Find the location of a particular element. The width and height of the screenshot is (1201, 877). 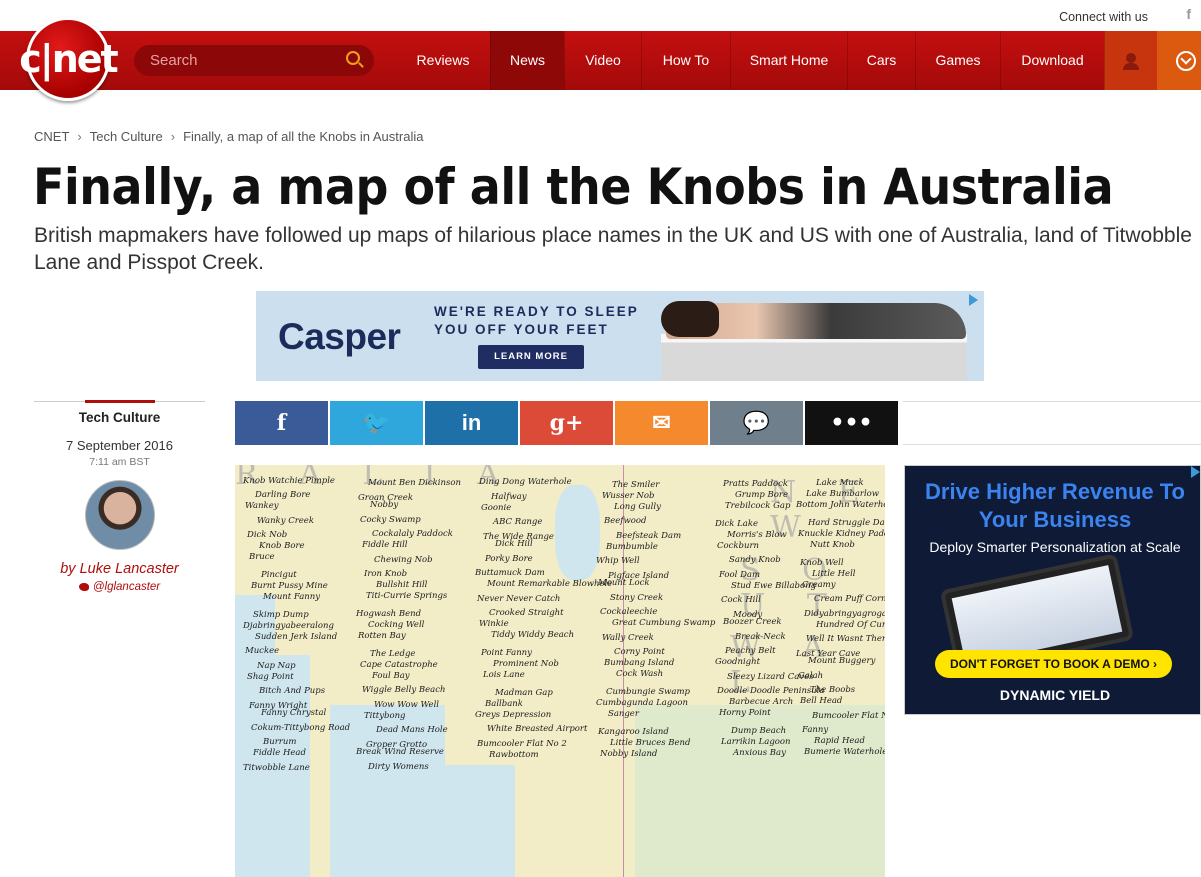

map-place-label: Goonie is located at coordinates (496, 508).